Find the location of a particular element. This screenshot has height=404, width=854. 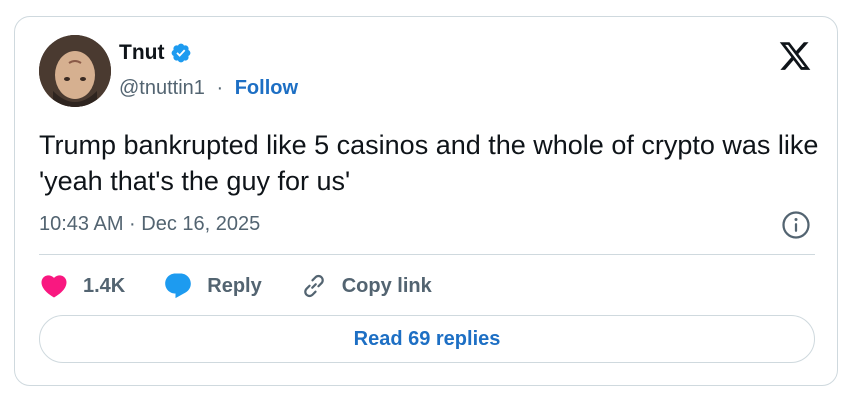

follow-button: Follow is located at coordinates (266, 88).